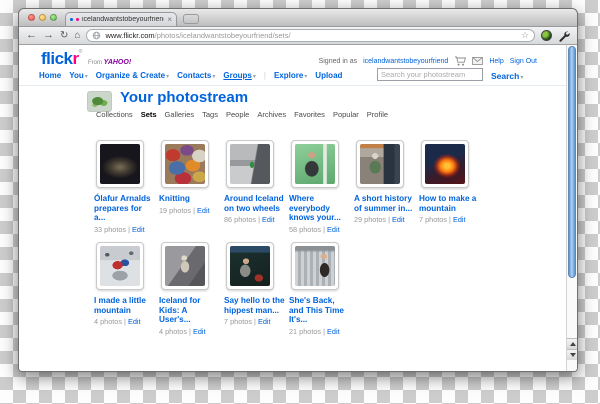 The image size is (600, 404). Describe the element at coordinates (117, 62) in the screenshot. I see `yahoo-logo: YAHOO!` at that location.